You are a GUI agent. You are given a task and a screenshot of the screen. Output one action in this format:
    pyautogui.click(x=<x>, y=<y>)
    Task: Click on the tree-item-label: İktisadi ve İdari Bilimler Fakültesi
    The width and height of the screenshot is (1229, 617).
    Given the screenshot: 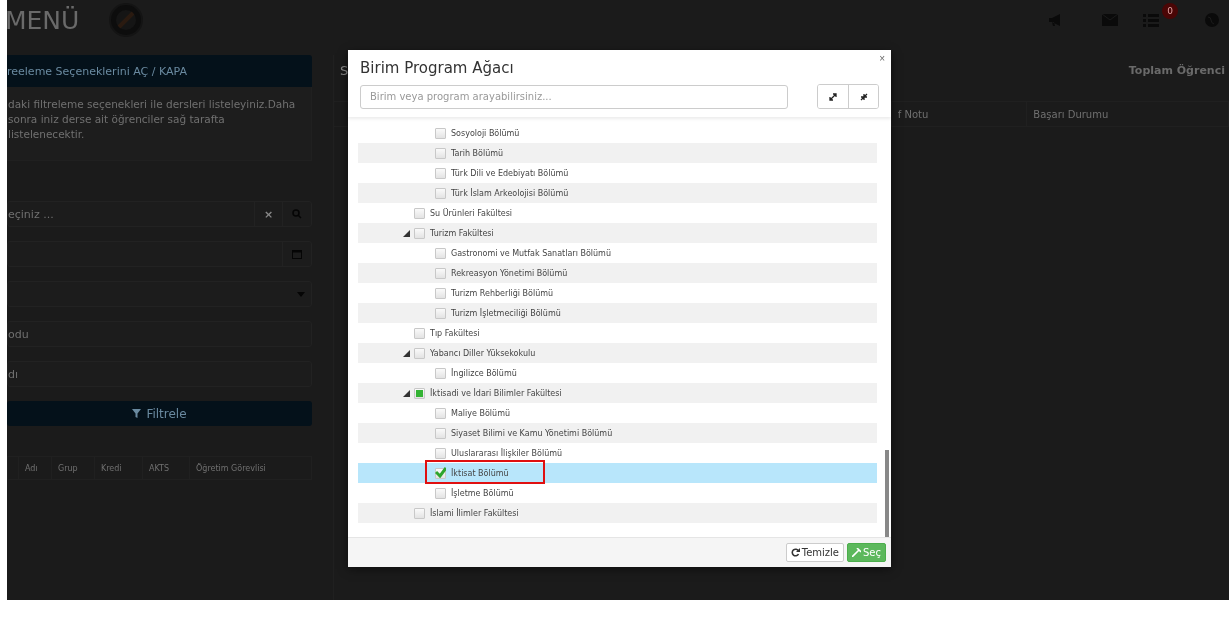 What is the action you would take?
    pyautogui.click(x=496, y=393)
    